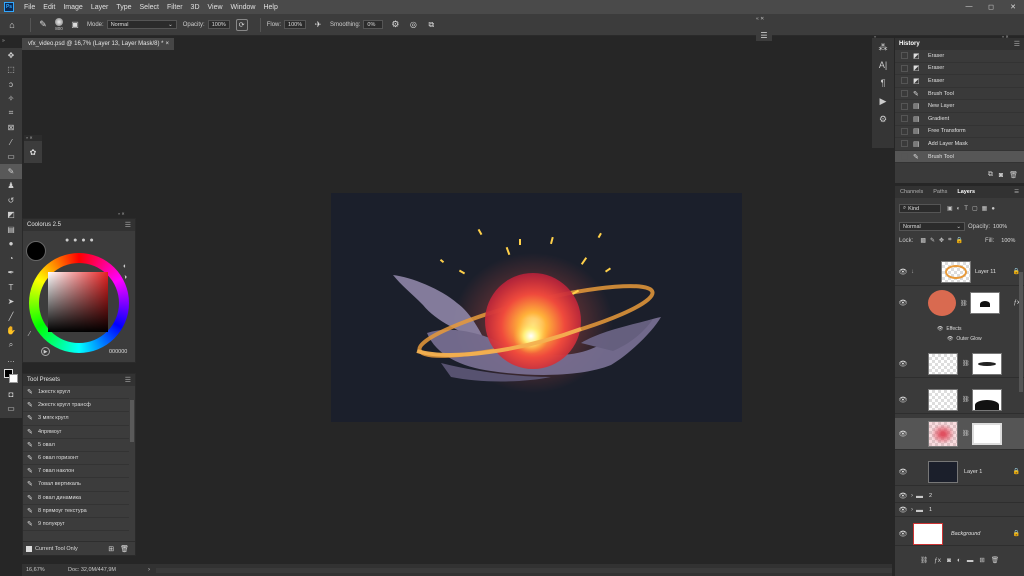  I want to click on group-row: 👁 › ▬ 2, so click(959, 496).